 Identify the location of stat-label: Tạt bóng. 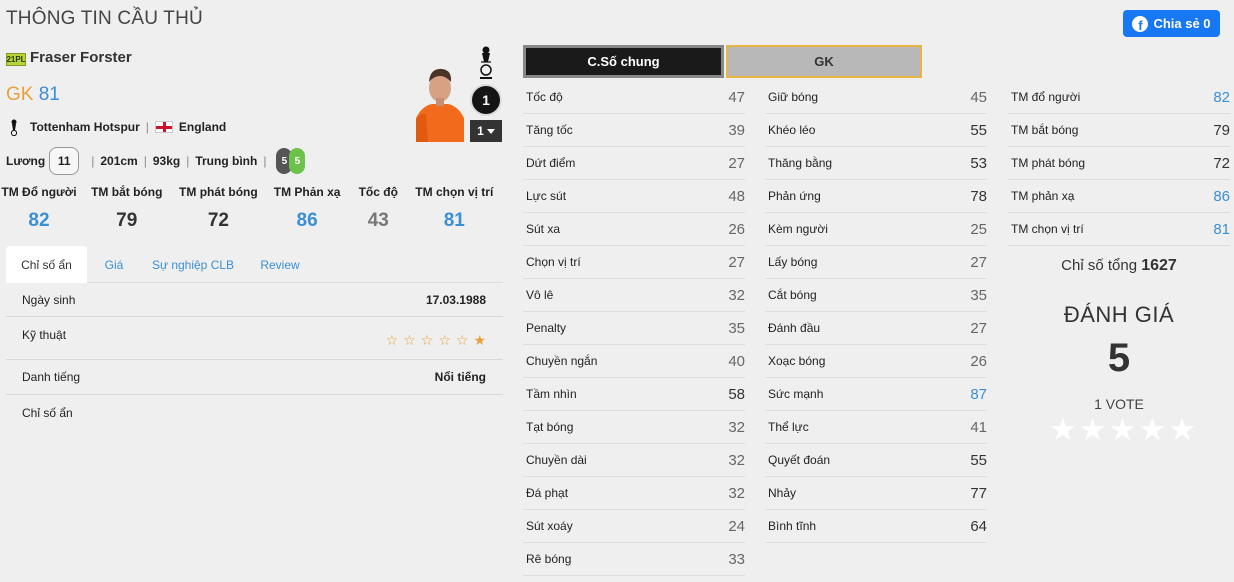
(550, 427).